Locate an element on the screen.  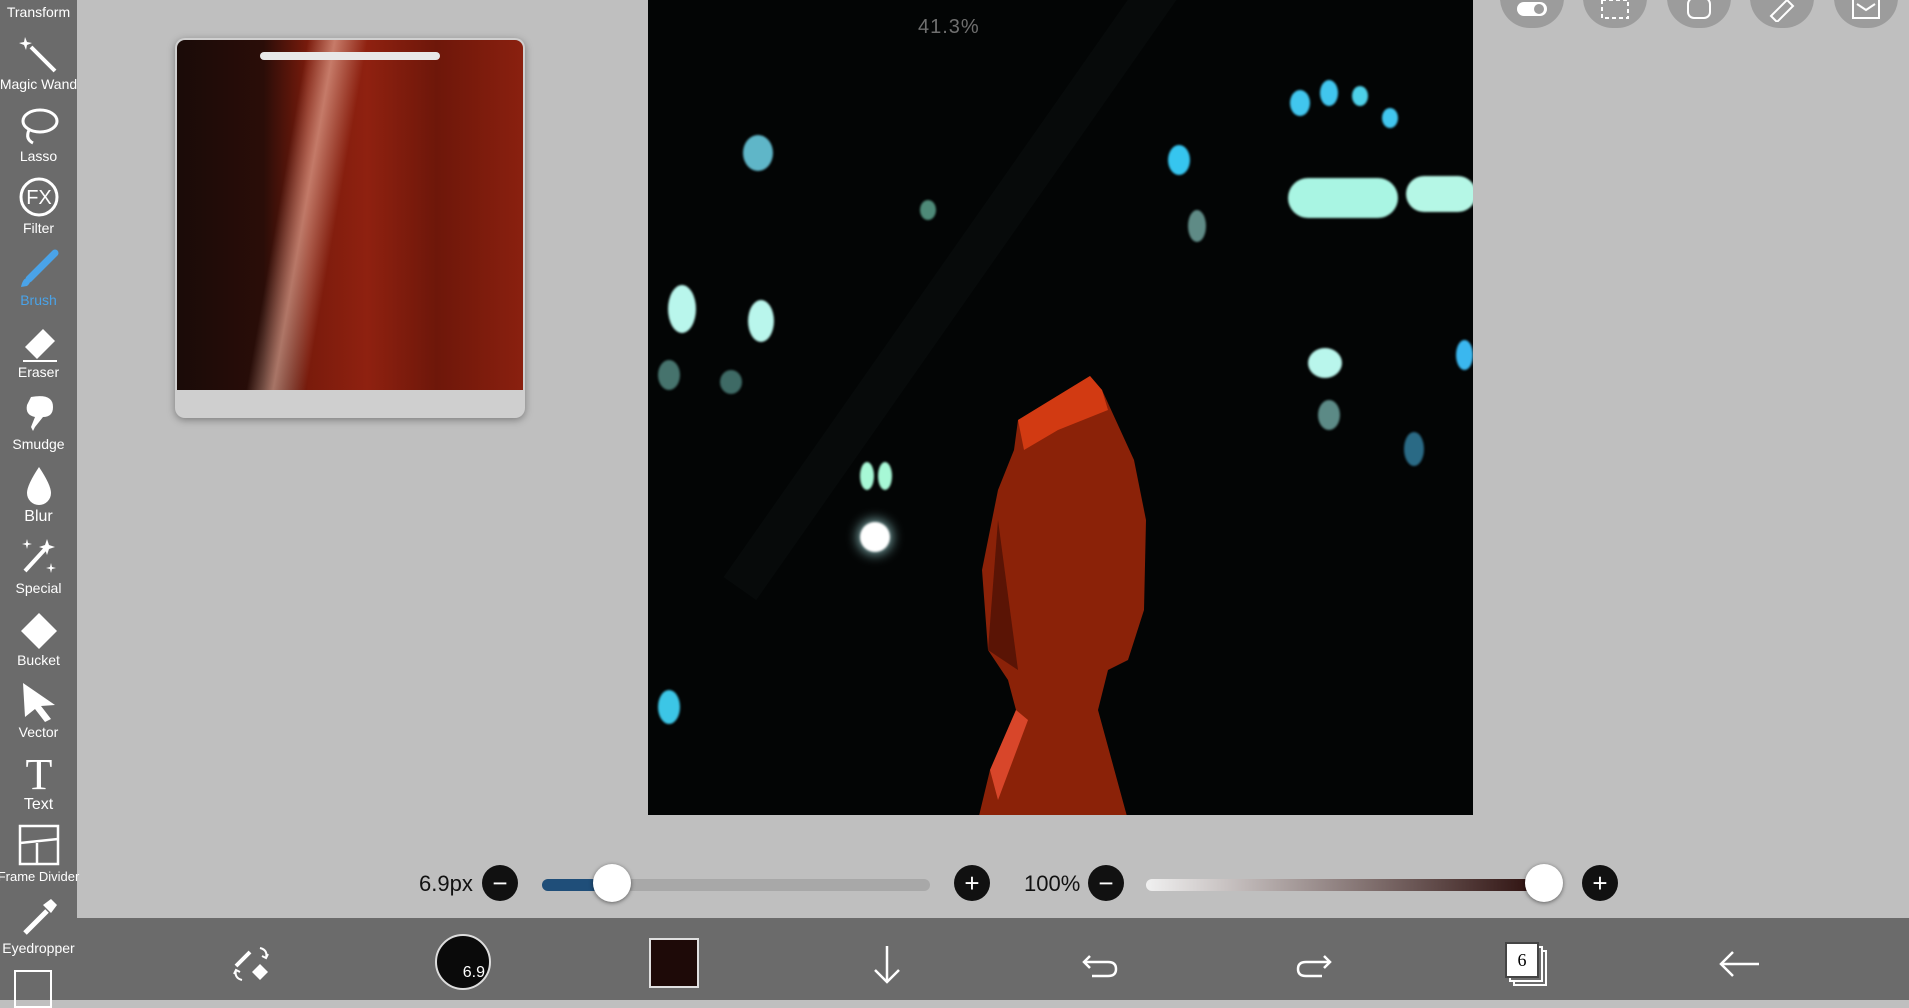
layers-count: 6 is located at coordinates (1522, 960).